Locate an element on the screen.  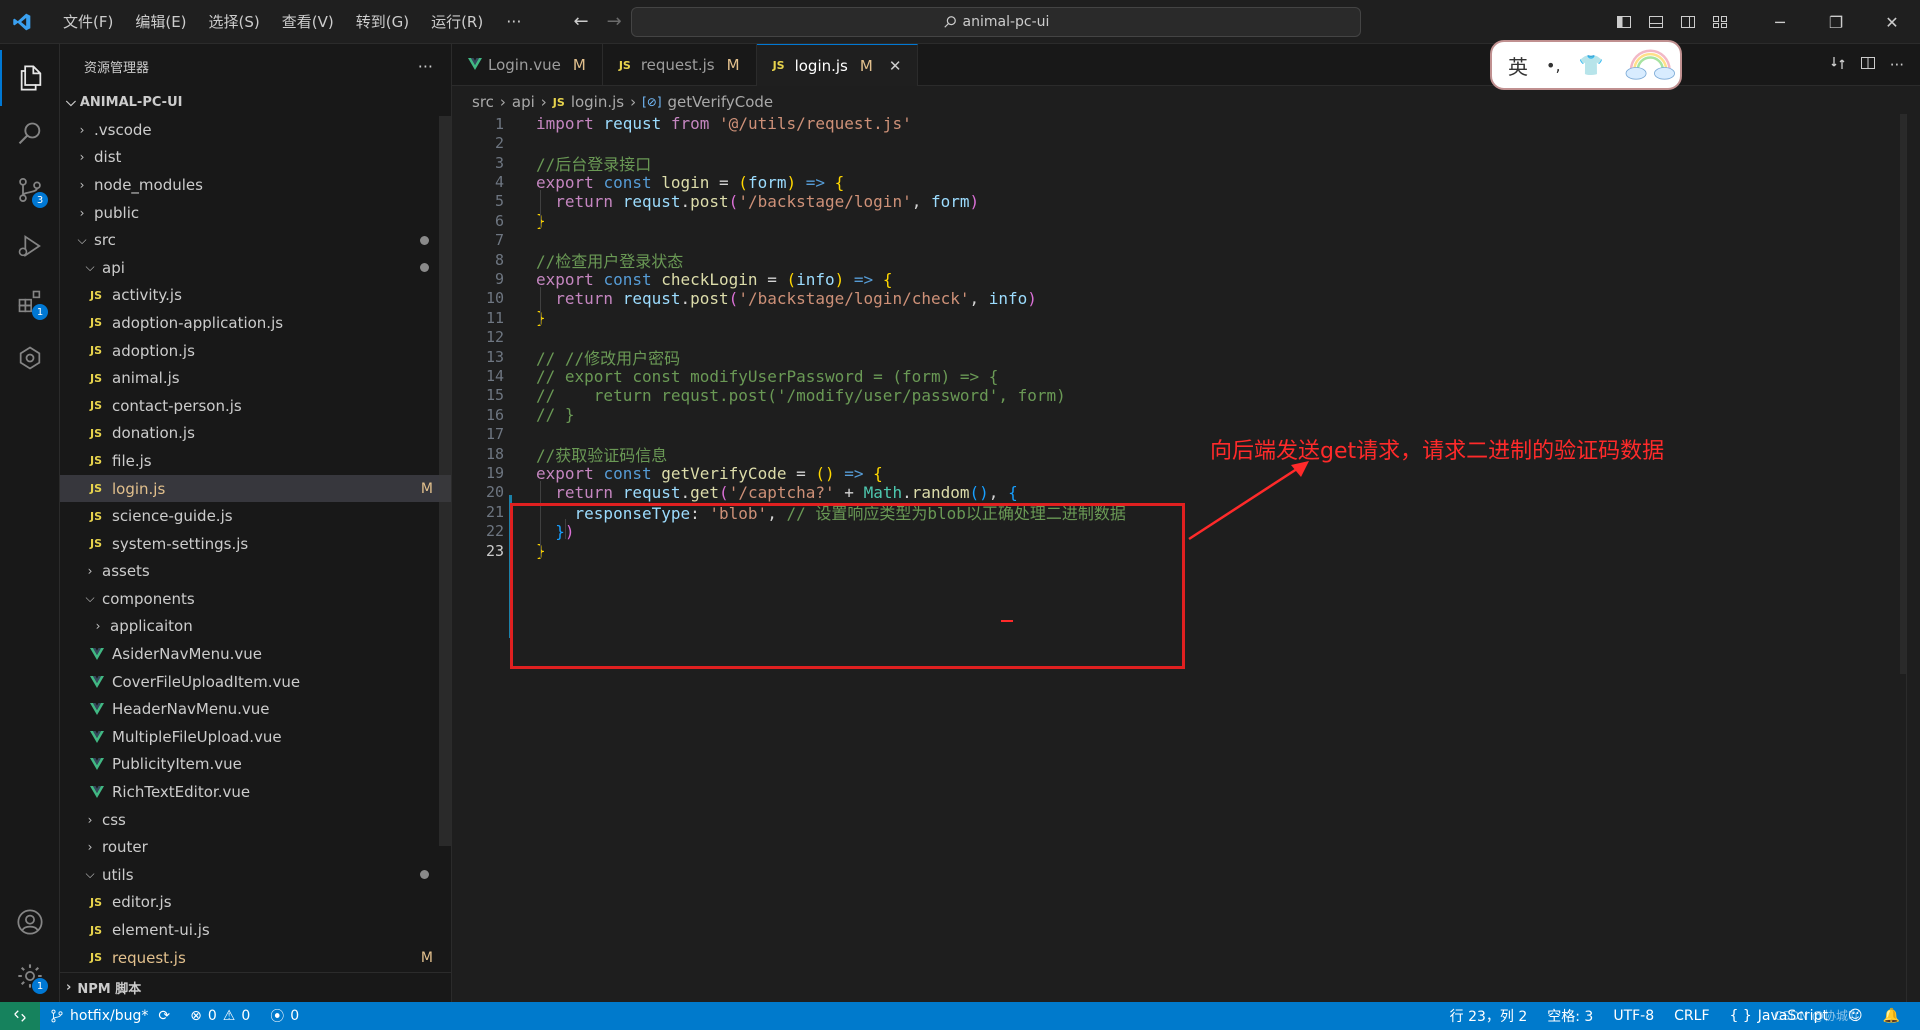
tree-file: JS system-settings.js is located at coordinates (255, 544).